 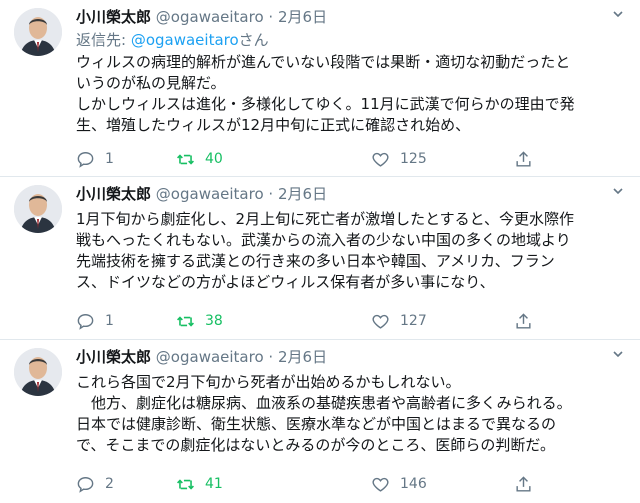 I want to click on tweet-actions: 2 41 146, so click(x=306, y=484).